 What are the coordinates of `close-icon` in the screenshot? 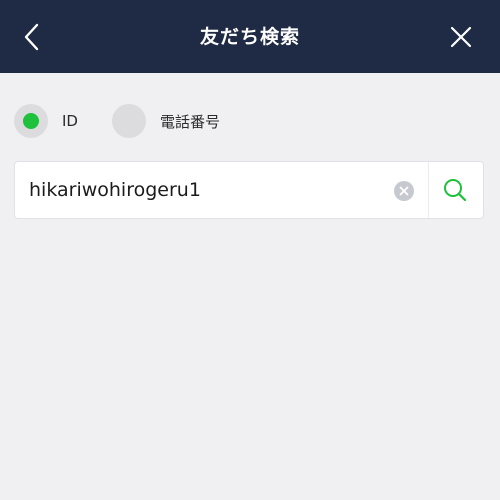 It's located at (461, 37).